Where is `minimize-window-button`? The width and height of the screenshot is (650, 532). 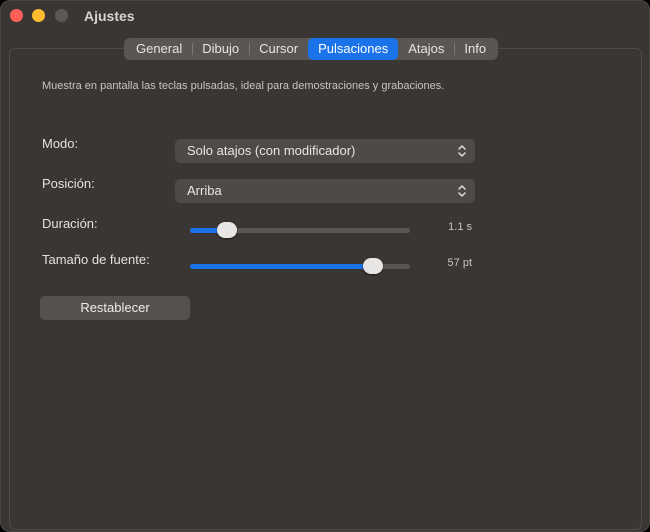 minimize-window-button is located at coordinates (38, 15).